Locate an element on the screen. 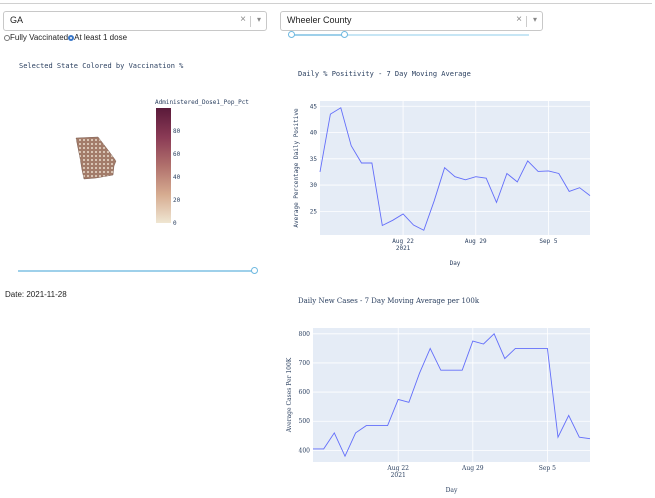  map-title: Selected State Colored by Vaccination % is located at coordinates (101, 66).